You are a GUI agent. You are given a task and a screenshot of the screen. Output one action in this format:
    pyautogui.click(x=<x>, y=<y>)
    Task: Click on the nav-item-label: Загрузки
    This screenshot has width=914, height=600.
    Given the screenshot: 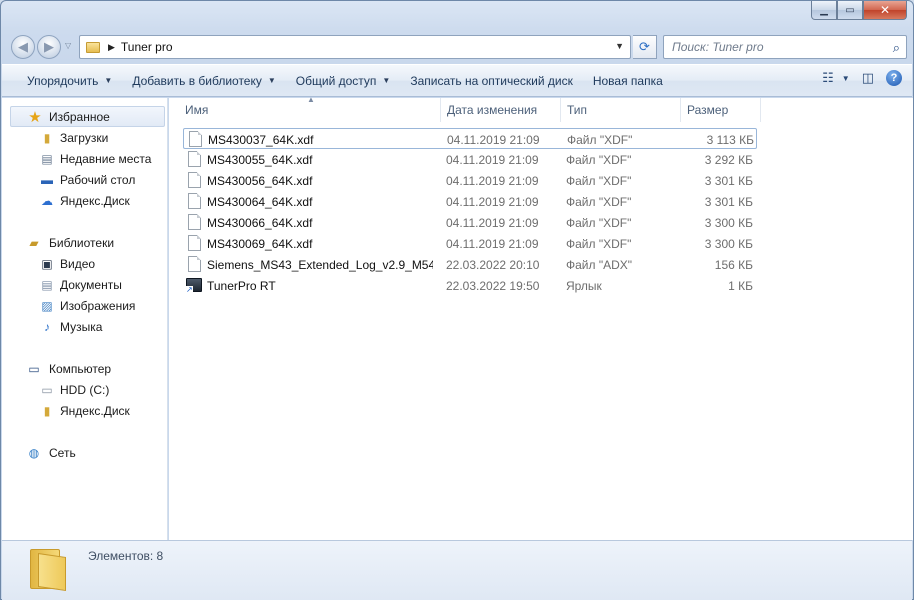 What is the action you would take?
    pyautogui.click(x=84, y=137)
    